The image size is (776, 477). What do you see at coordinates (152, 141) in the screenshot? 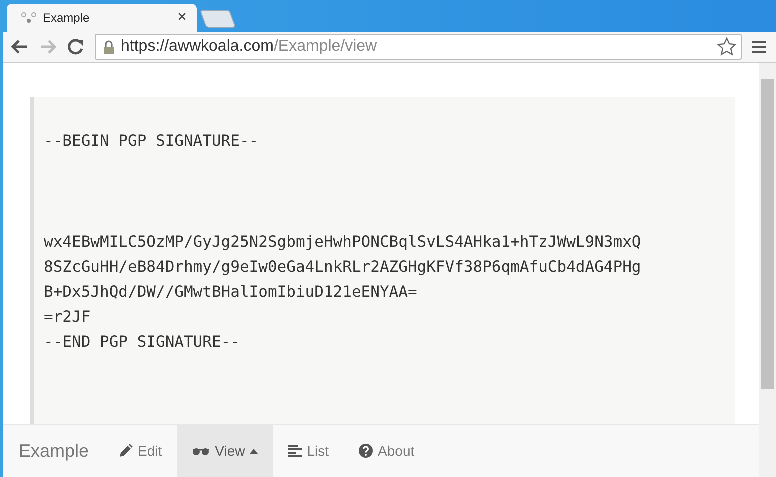
I see `code-line: --BEGIN PGP SIGNATURE--` at bounding box center [152, 141].